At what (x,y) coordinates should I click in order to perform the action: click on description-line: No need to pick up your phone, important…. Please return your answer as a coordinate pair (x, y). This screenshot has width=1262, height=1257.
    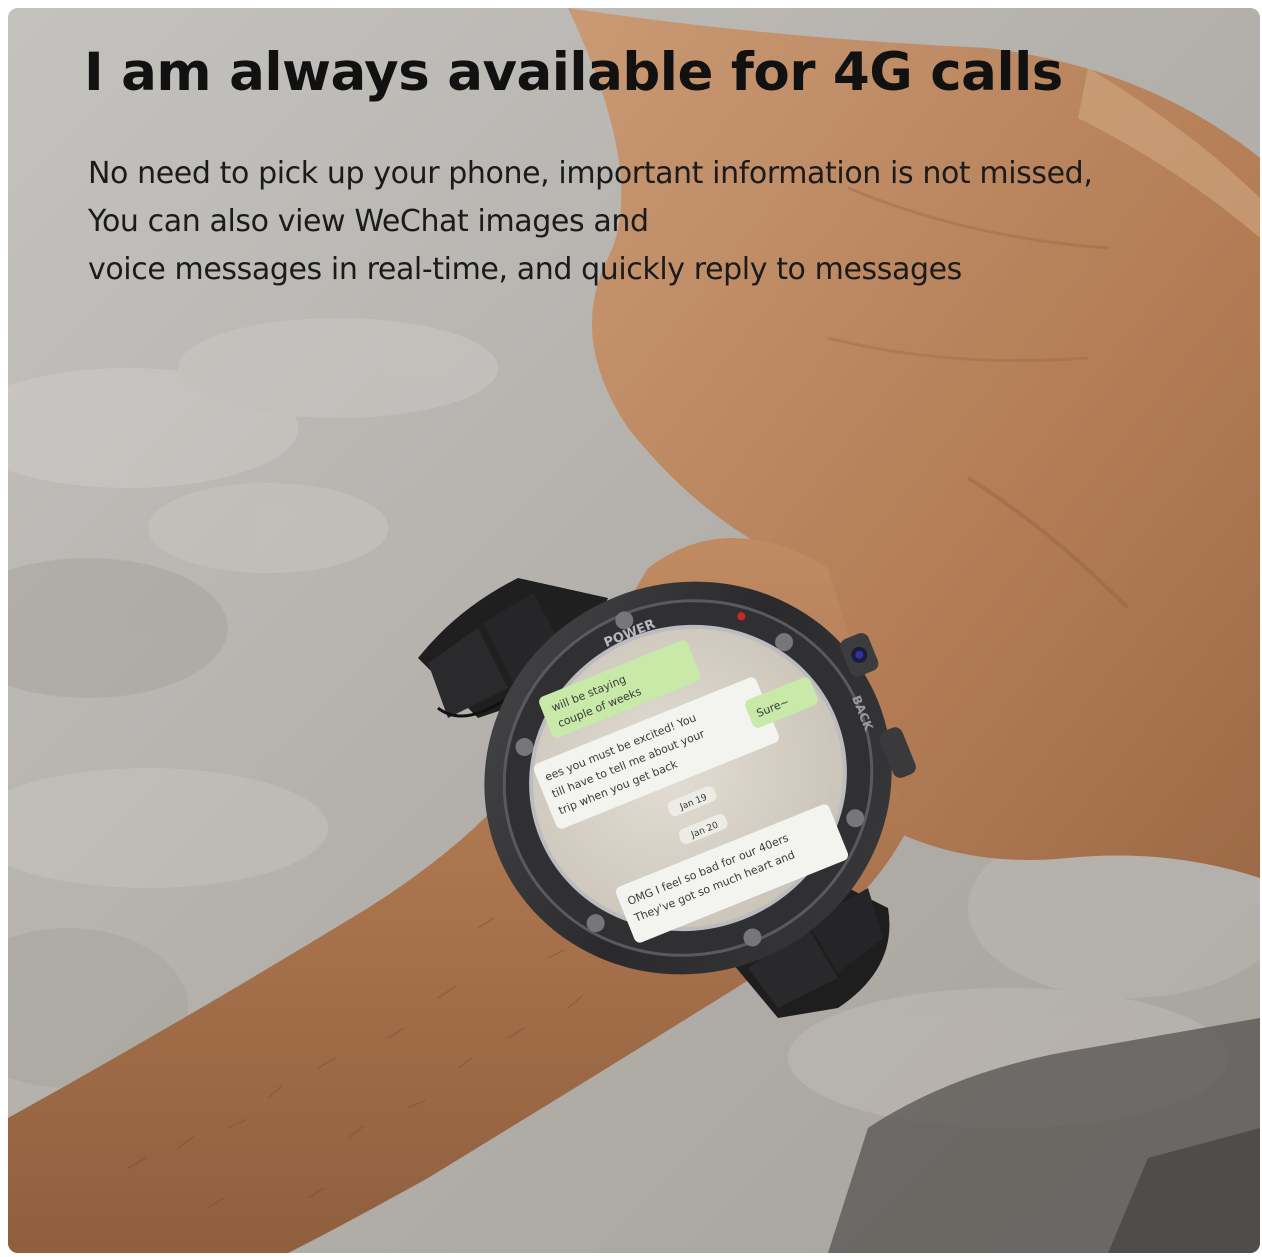
    Looking at the image, I should click on (590, 173).